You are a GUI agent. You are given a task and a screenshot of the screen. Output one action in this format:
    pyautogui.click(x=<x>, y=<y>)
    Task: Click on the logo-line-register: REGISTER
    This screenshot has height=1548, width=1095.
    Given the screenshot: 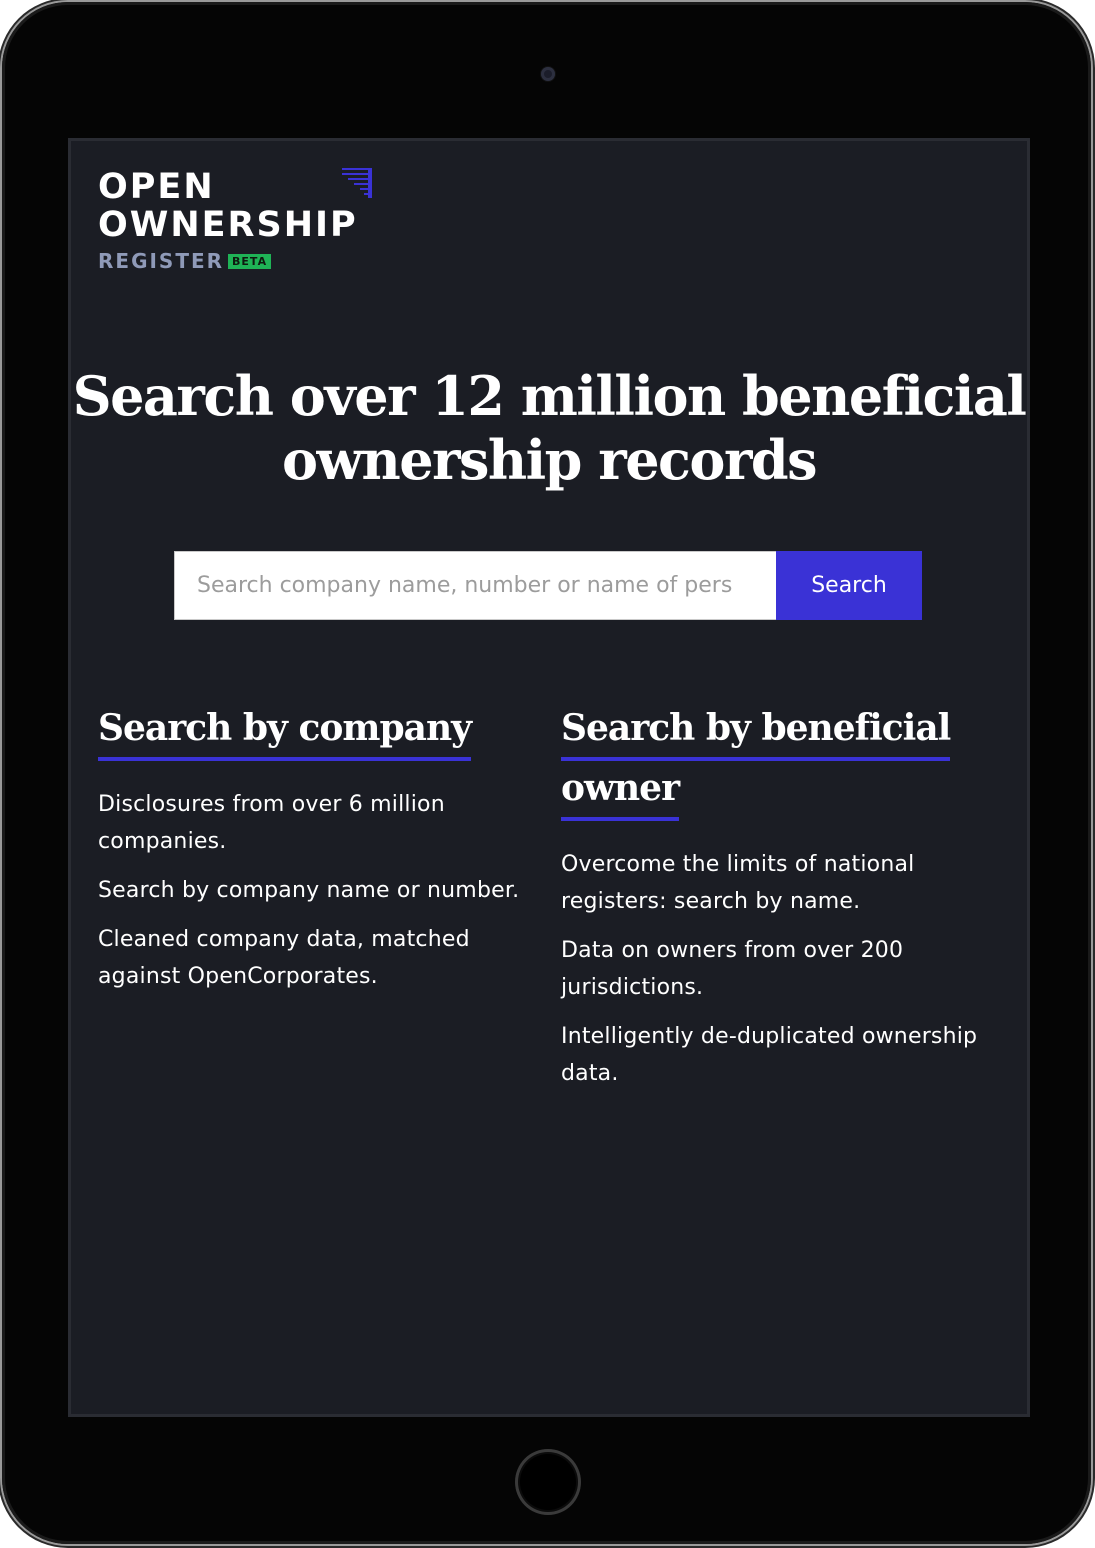 What is the action you would take?
    pyautogui.click(x=161, y=261)
    